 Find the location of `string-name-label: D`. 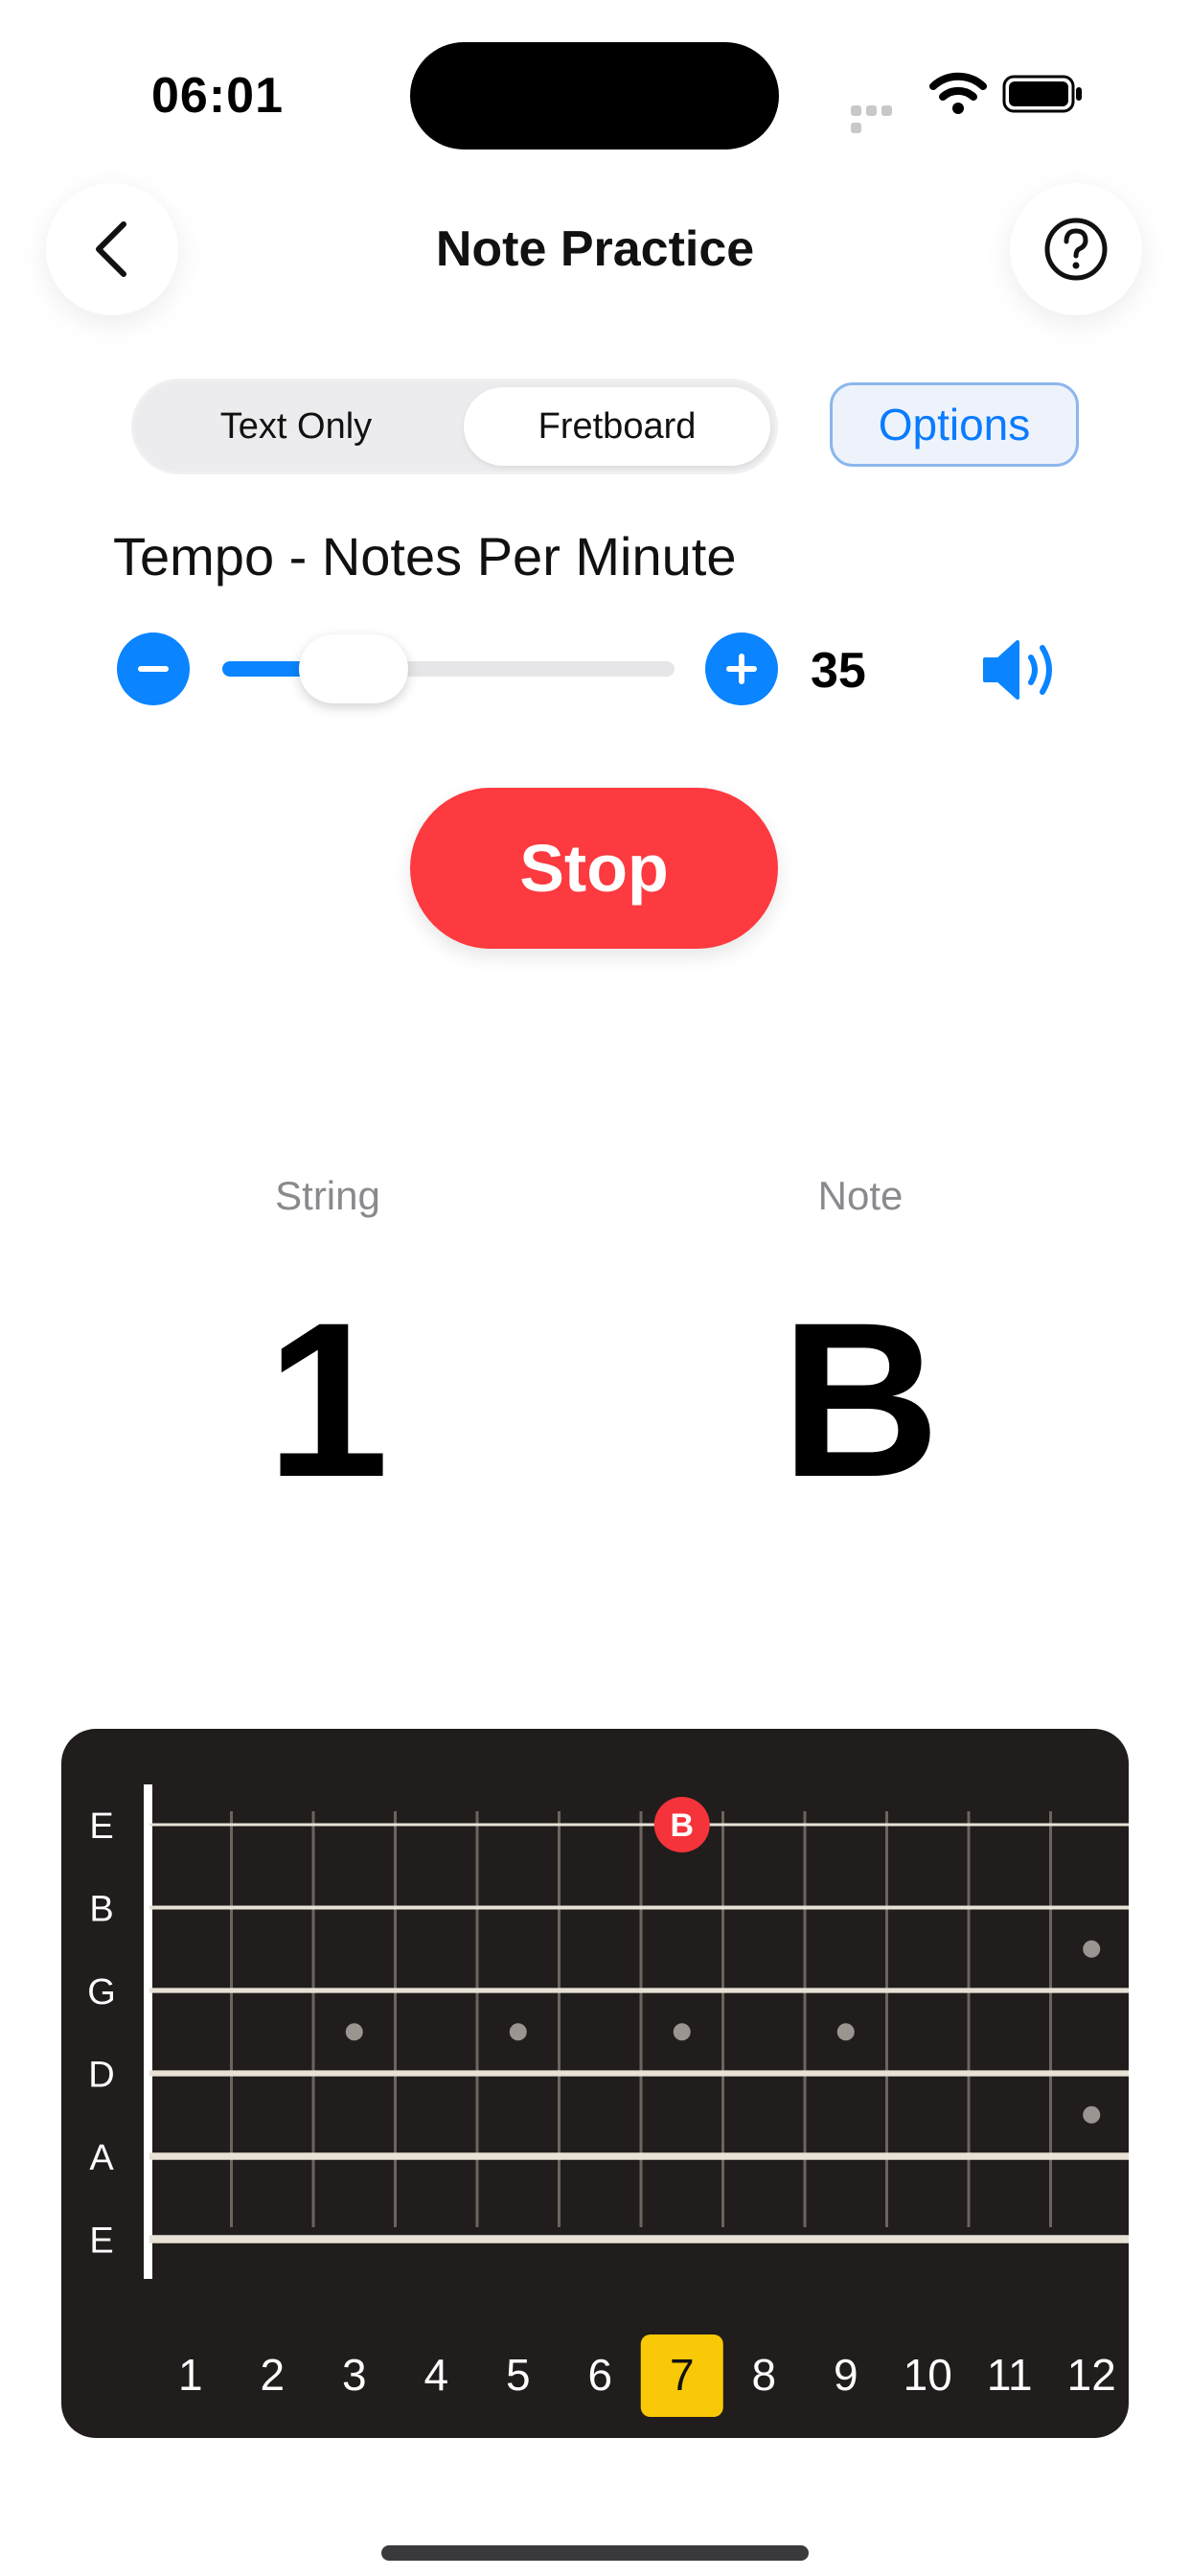

string-name-label: D is located at coordinates (101, 2076).